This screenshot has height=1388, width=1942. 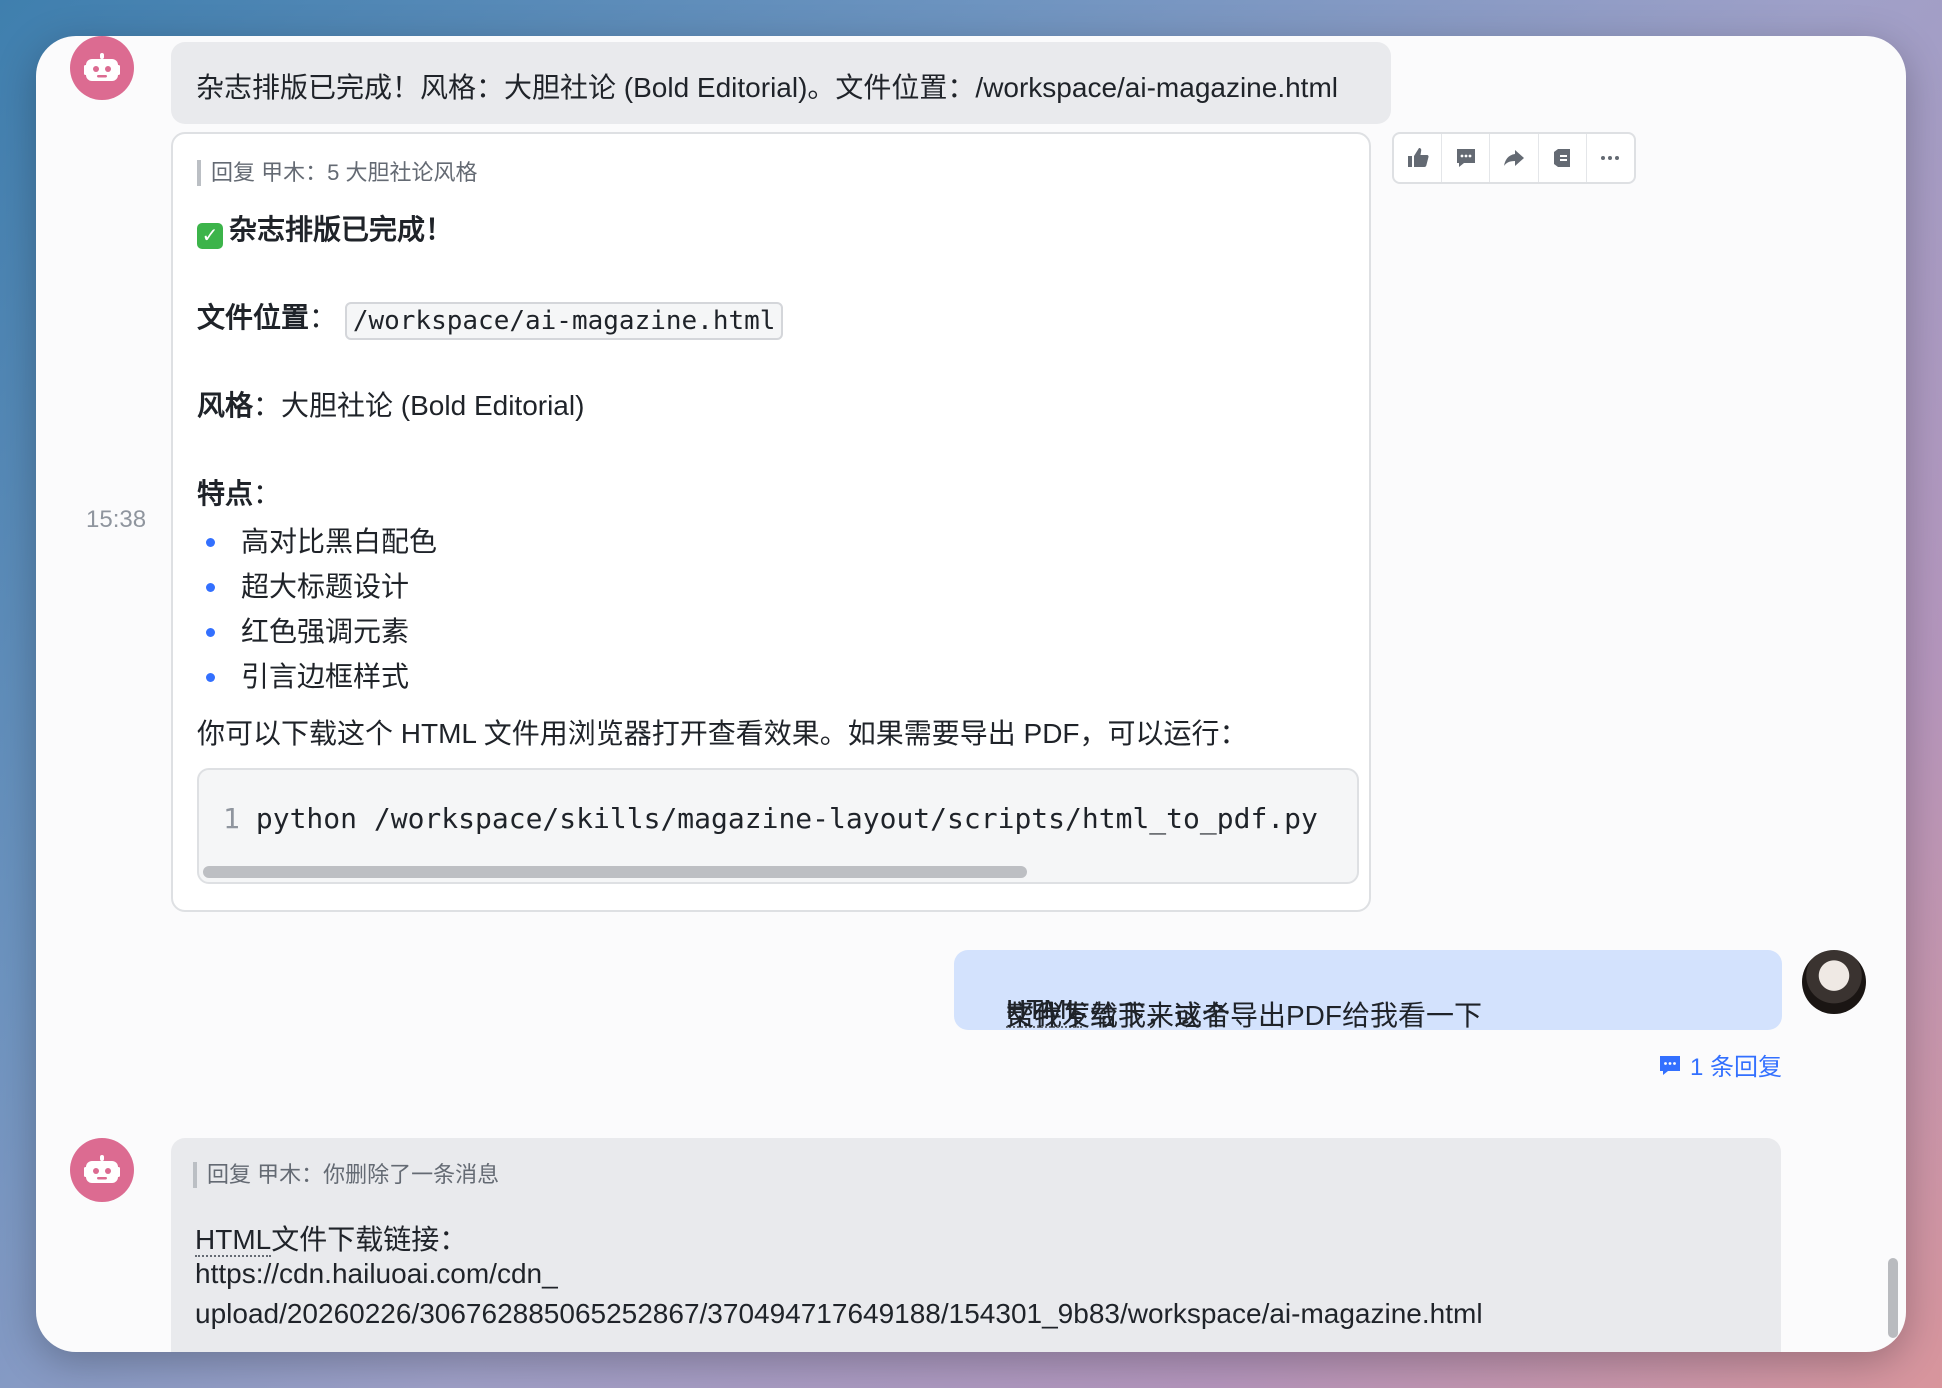 I want to click on thread-replies-link: 1 条回复, so click(x=1720, y=1064).